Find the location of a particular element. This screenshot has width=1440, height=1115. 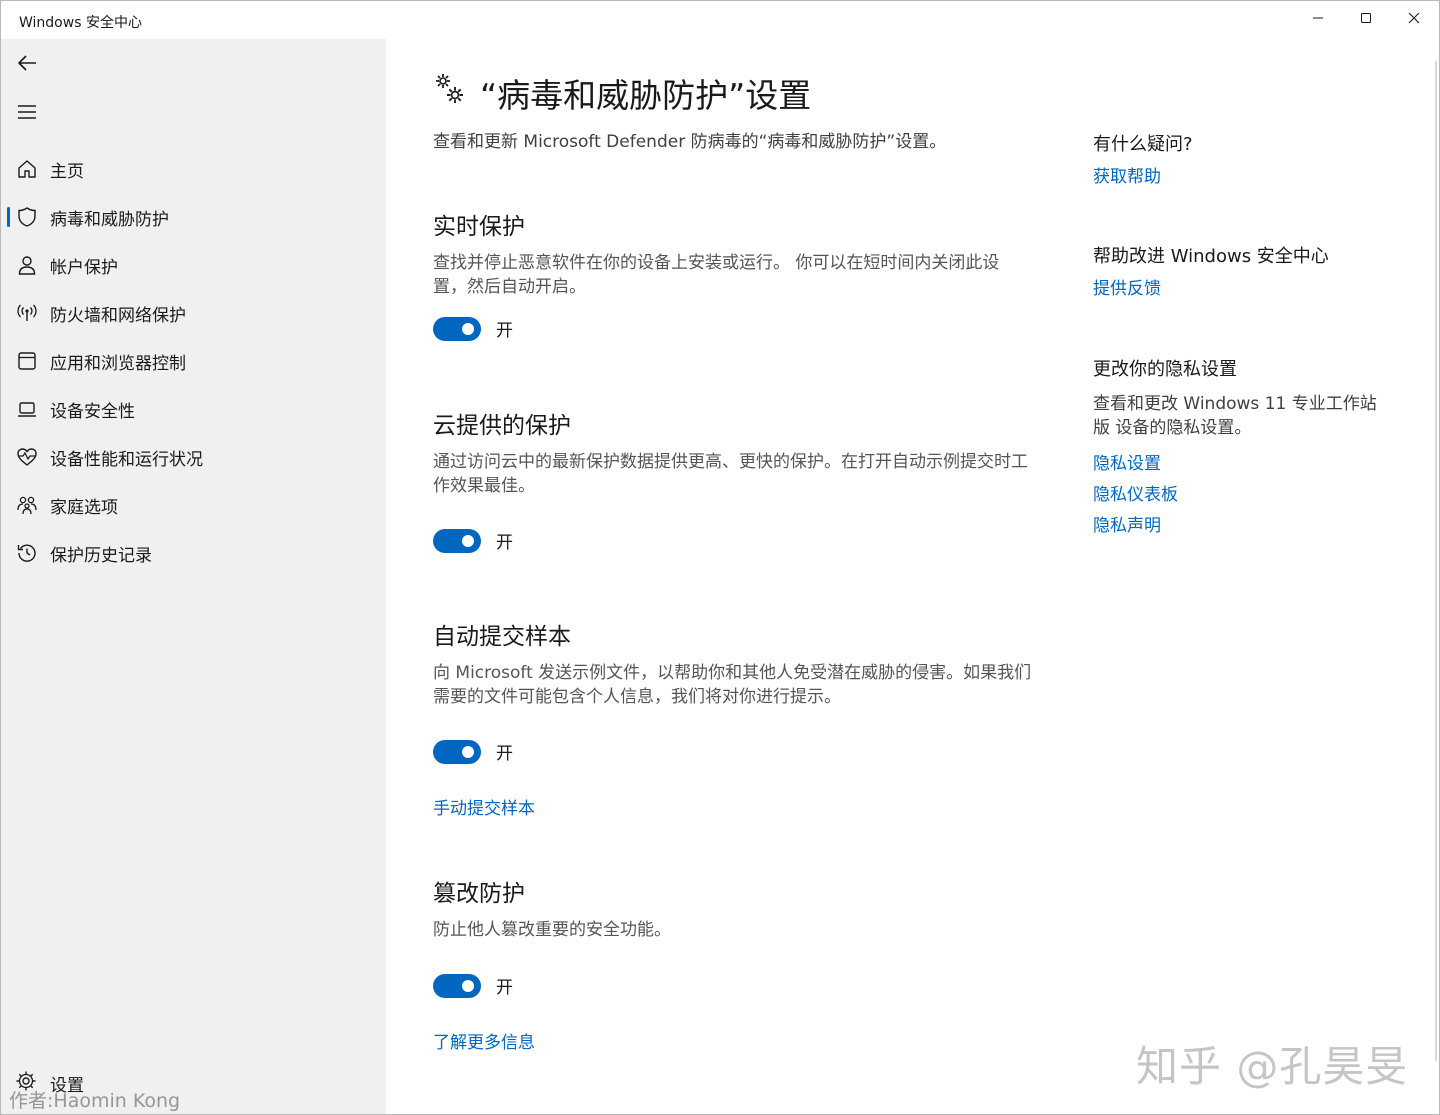

question-heading: 有什么疑问? is located at coordinates (1143, 144).